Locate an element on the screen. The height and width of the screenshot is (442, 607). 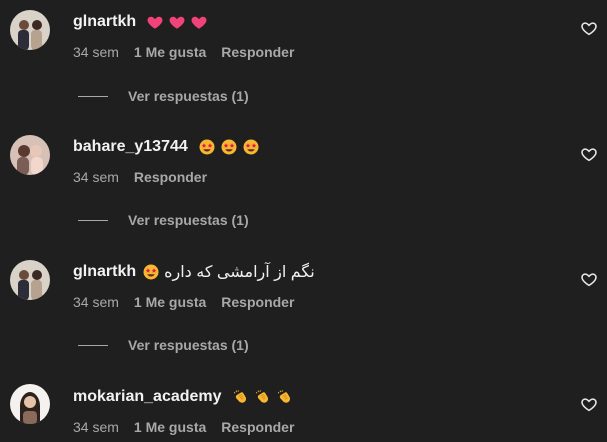
comment-meta: 34 sem Responder is located at coordinates (140, 177).